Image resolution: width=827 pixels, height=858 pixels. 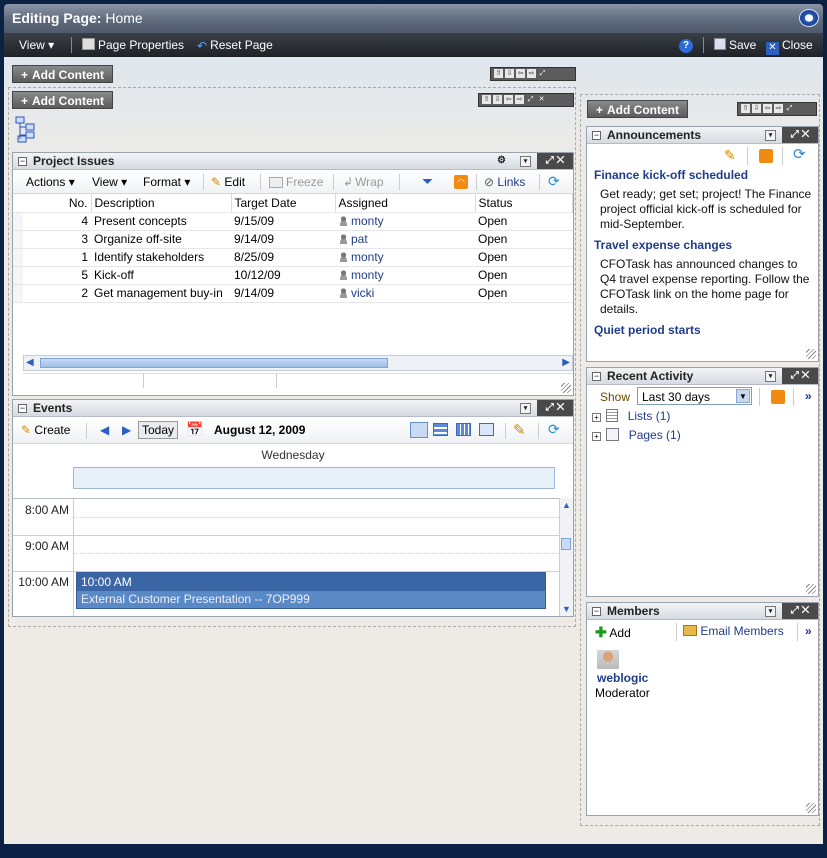 I want to click on add-member-button: ✚ Add, so click(x=613, y=632).